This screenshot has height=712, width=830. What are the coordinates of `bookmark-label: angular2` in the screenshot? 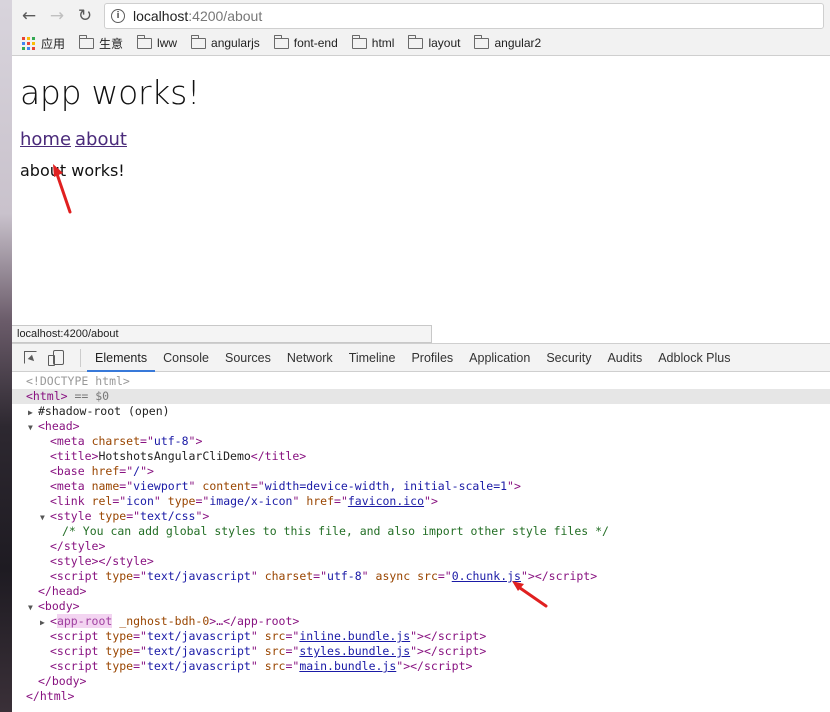 It's located at (518, 43).